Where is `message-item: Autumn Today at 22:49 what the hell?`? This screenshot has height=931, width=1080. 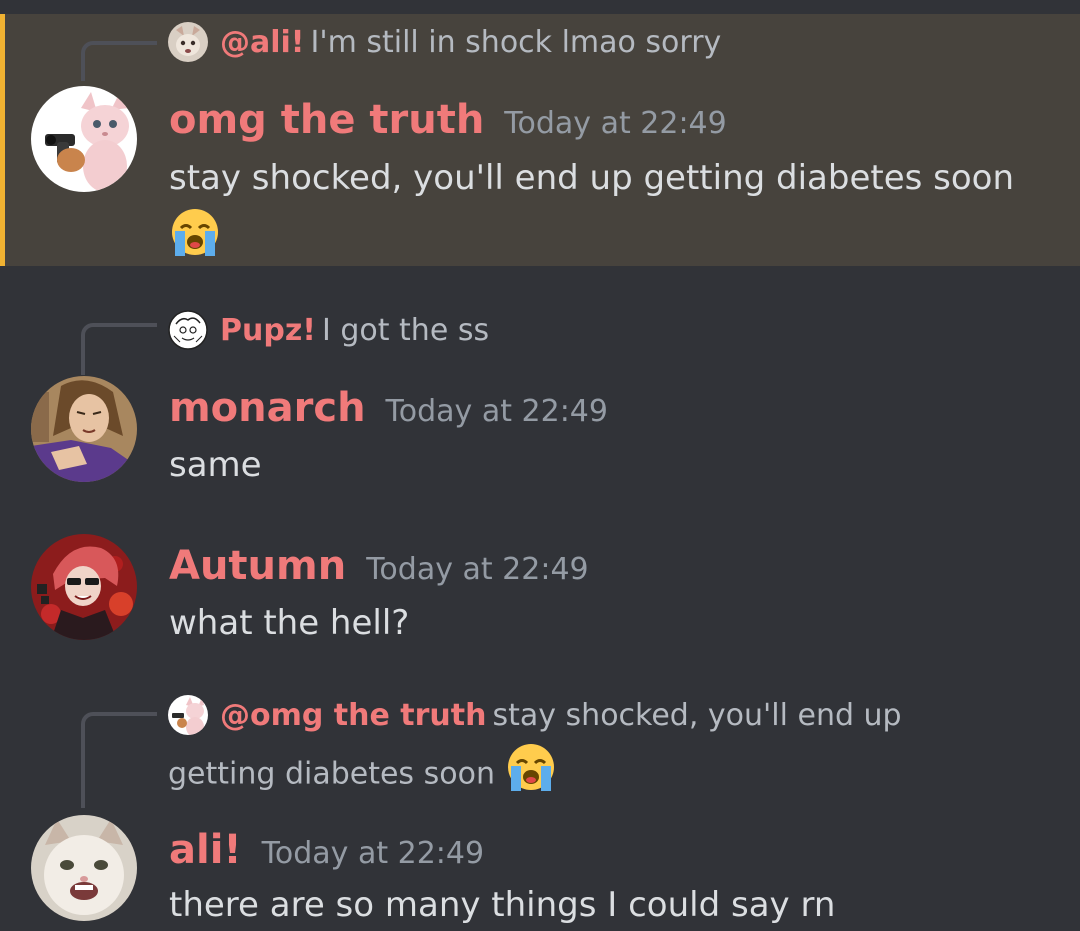
message-item: Autumn Today at 22:49 what the hell? is located at coordinates (540, 590).